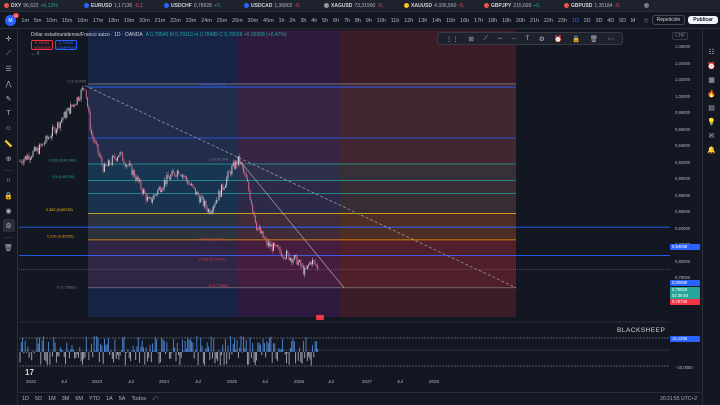 Image resolution: width=720 pixels, height=405 pixels. What do you see at coordinates (360, 6) in the screenshot?
I see `ticker-item: XAGUSD 73,31900 -0,` at bounding box center [360, 6].